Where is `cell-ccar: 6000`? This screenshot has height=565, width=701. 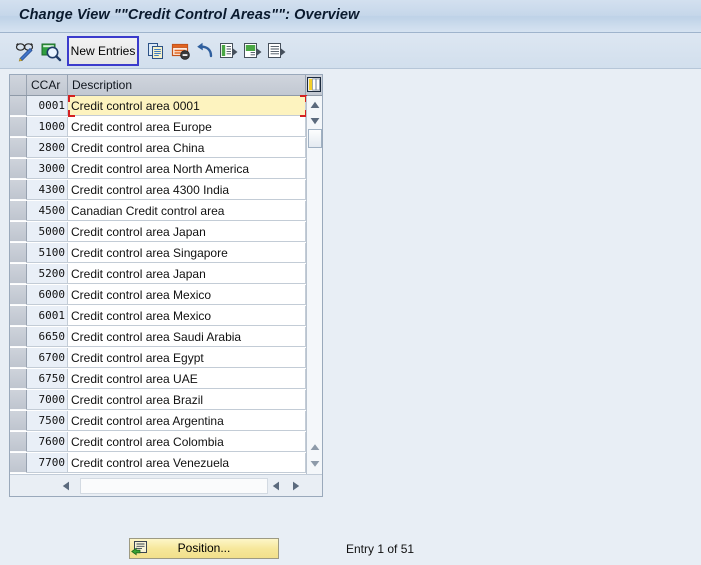
cell-ccar: 6000 is located at coordinates (47, 295).